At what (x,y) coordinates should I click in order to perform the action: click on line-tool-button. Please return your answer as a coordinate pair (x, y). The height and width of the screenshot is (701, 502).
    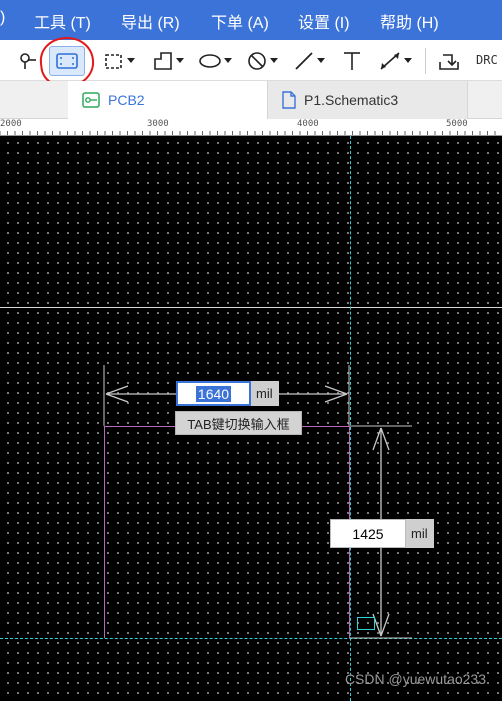
    Looking at the image, I should click on (309, 61).